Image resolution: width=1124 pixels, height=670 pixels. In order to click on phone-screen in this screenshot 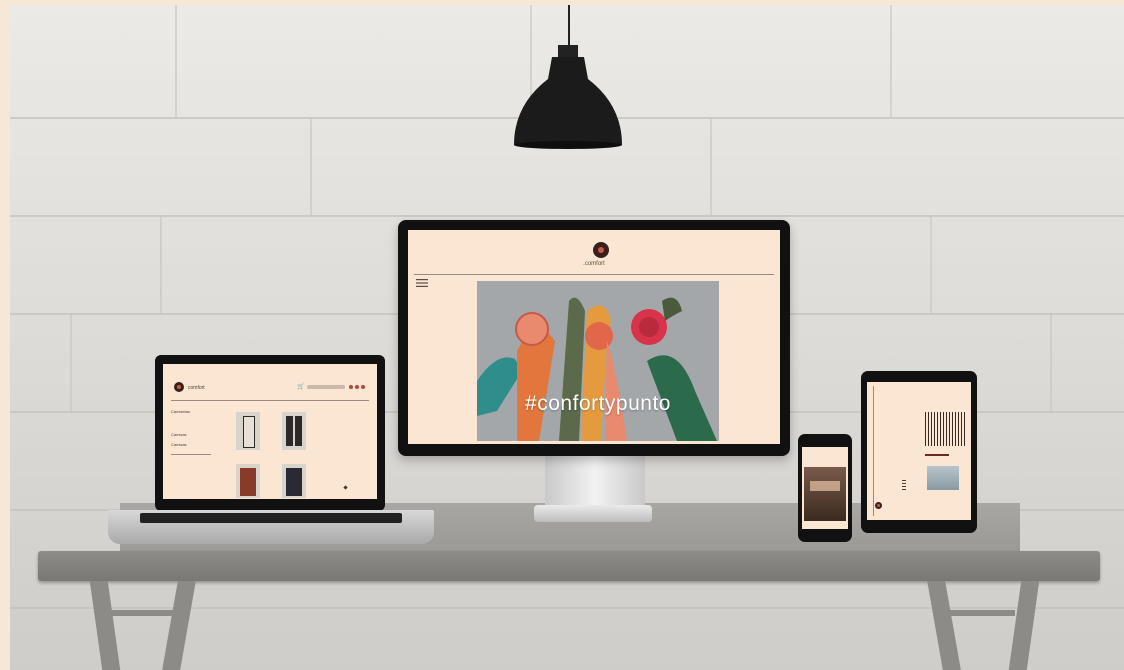, I will do `click(825, 488)`.